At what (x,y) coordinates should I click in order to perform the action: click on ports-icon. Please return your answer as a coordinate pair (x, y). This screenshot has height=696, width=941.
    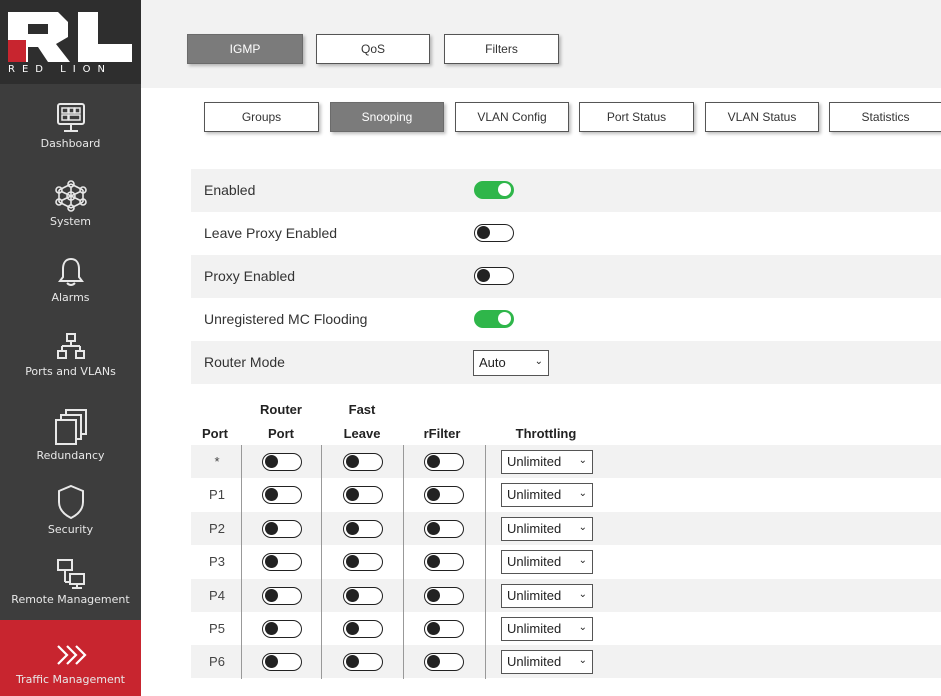
    Looking at the image, I should click on (70, 346).